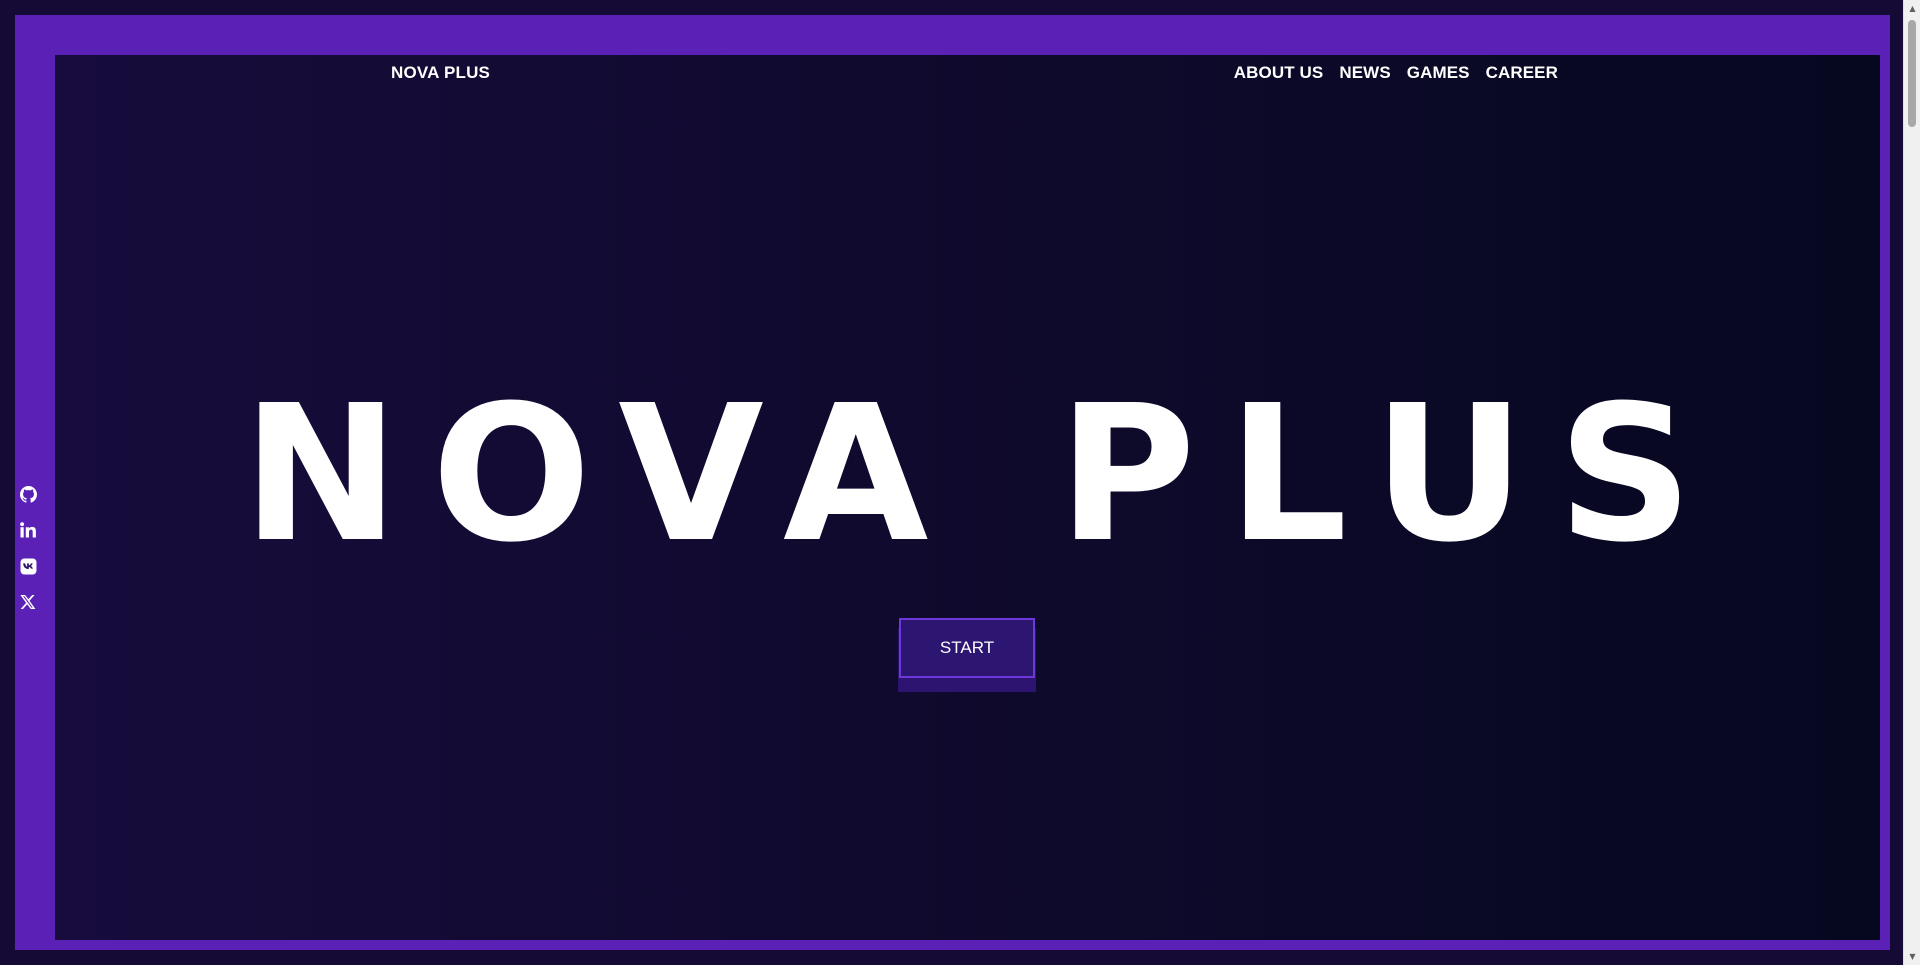 This screenshot has width=1920, height=965. Describe the element at coordinates (1522, 73) in the screenshot. I see `nav-career: CAREER` at that location.